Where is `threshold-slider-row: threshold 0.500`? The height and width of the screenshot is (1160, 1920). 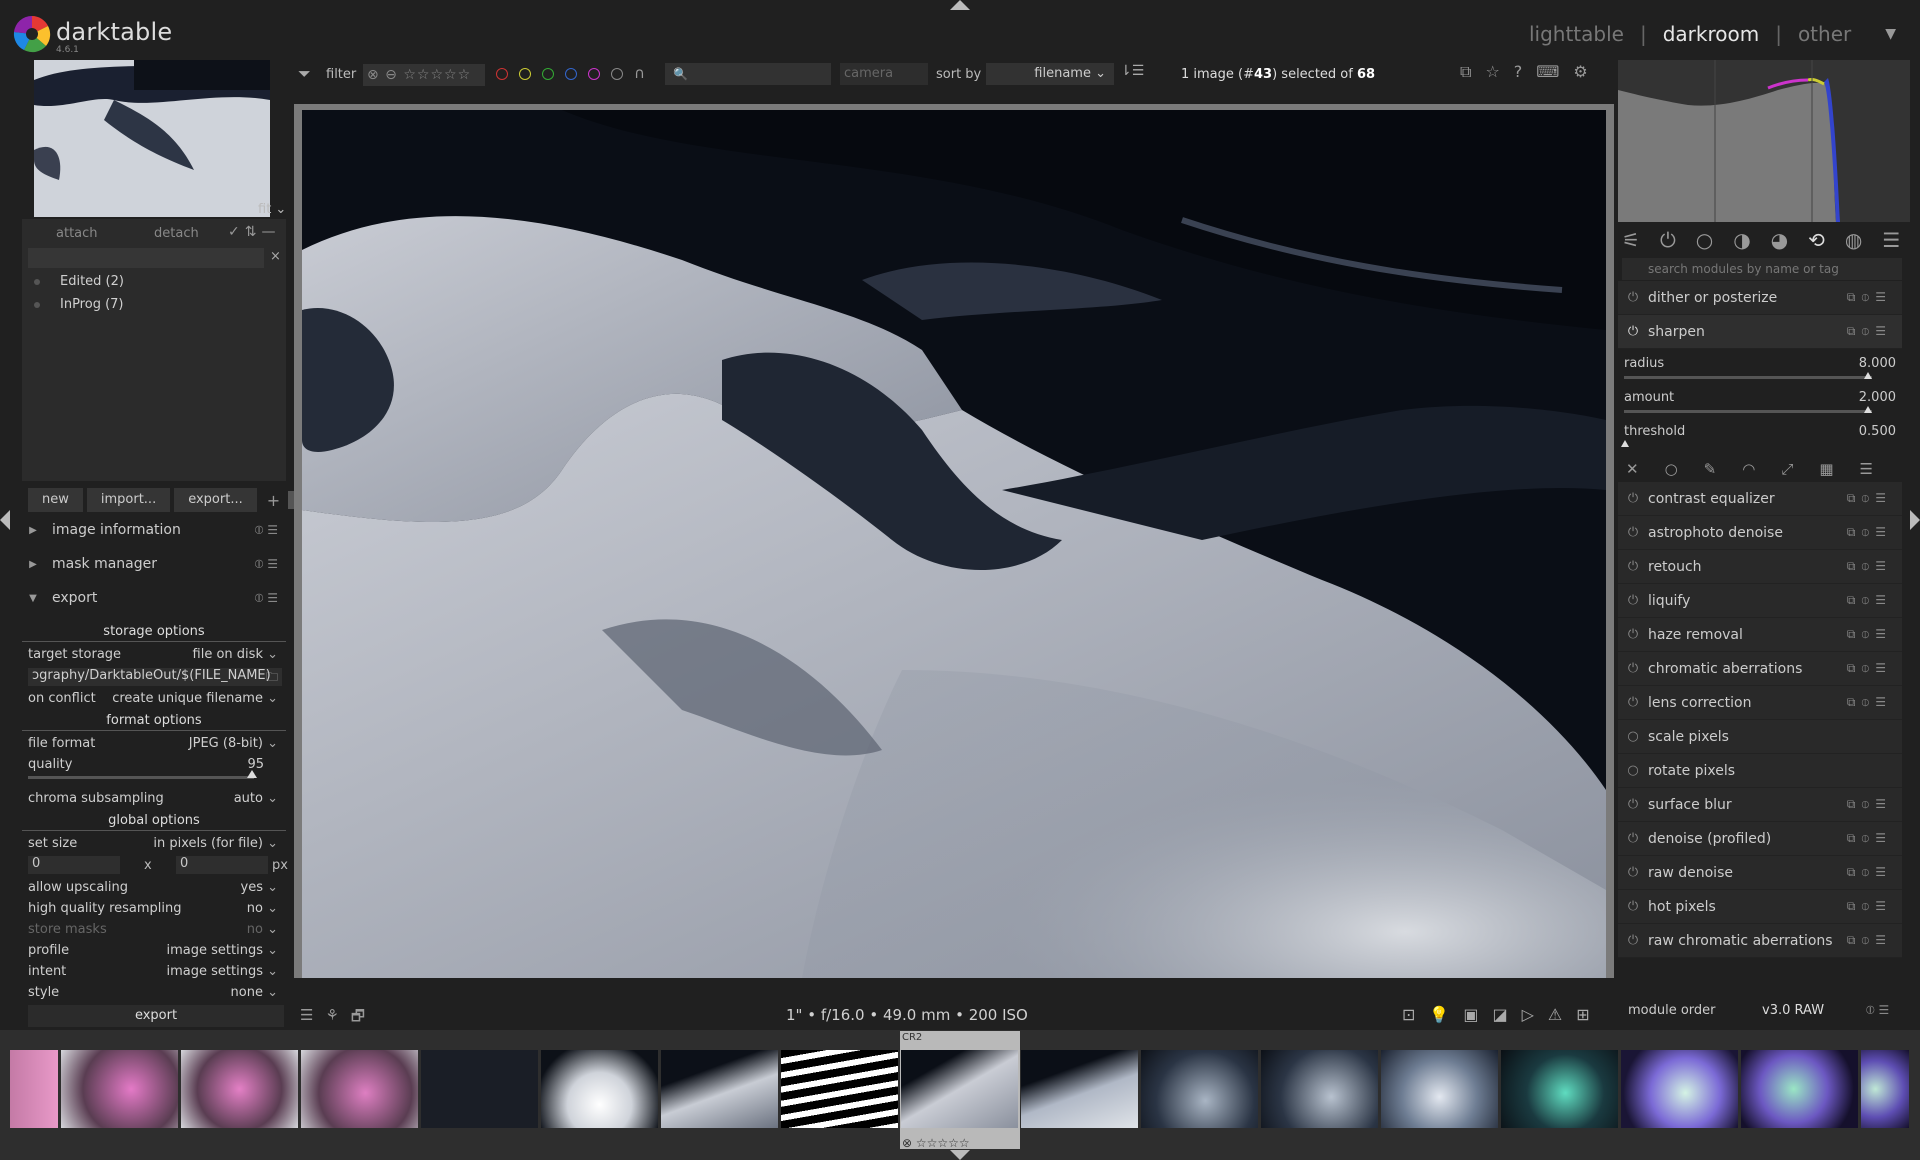 threshold-slider-row: threshold 0.500 is located at coordinates (1760, 431).